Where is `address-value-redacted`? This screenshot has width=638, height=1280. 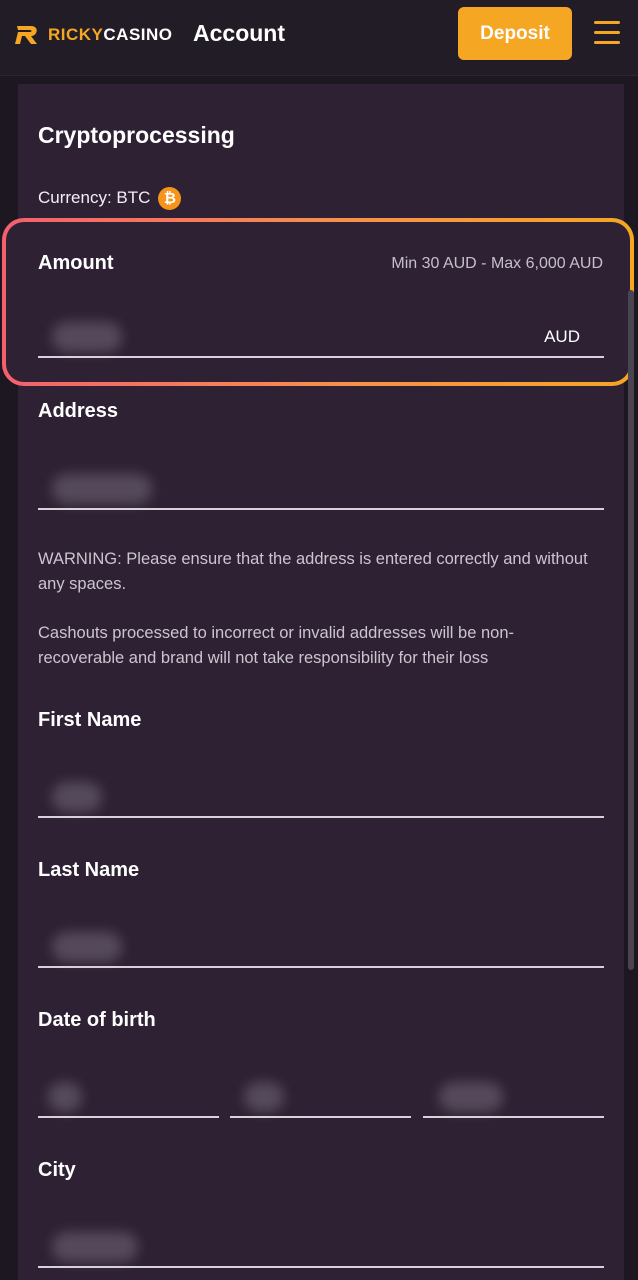 address-value-redacted is located at coordinates (102, 489).